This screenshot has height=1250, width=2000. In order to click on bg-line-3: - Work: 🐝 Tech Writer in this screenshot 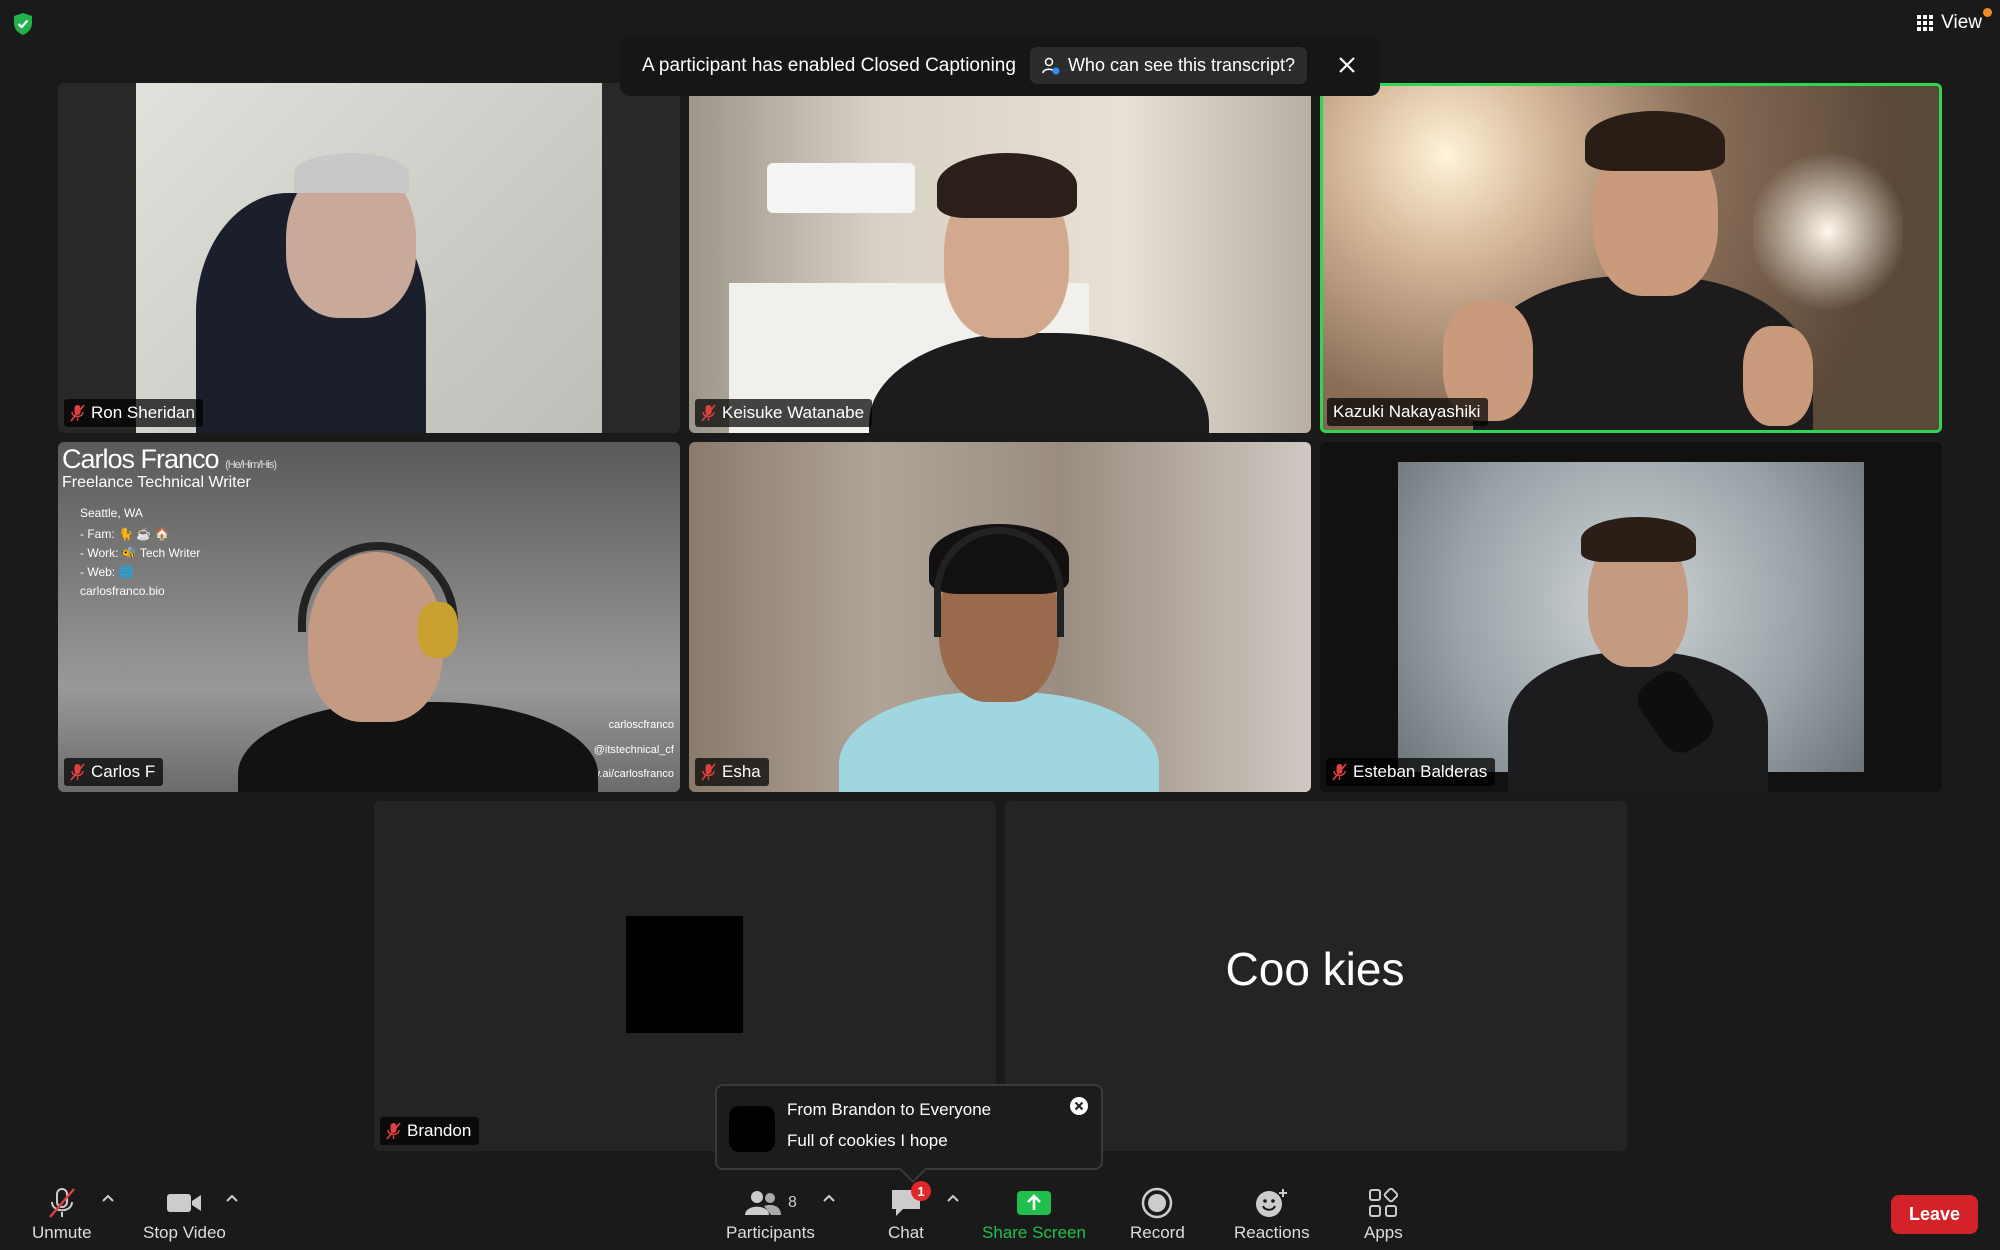, I will do `click(140, 553)`.